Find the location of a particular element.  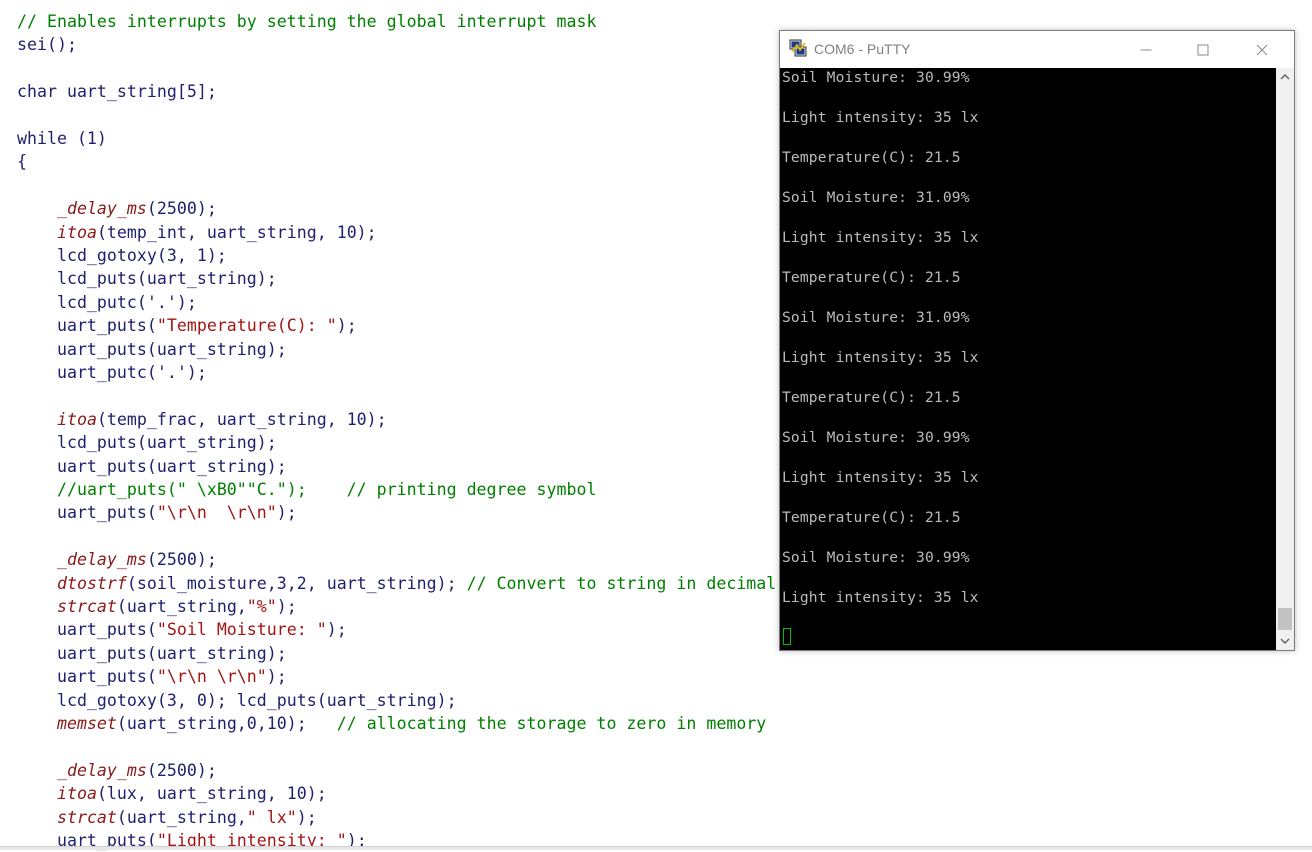

title-bar: COM6 - PuTTY is located at coordinates (1037, 49).